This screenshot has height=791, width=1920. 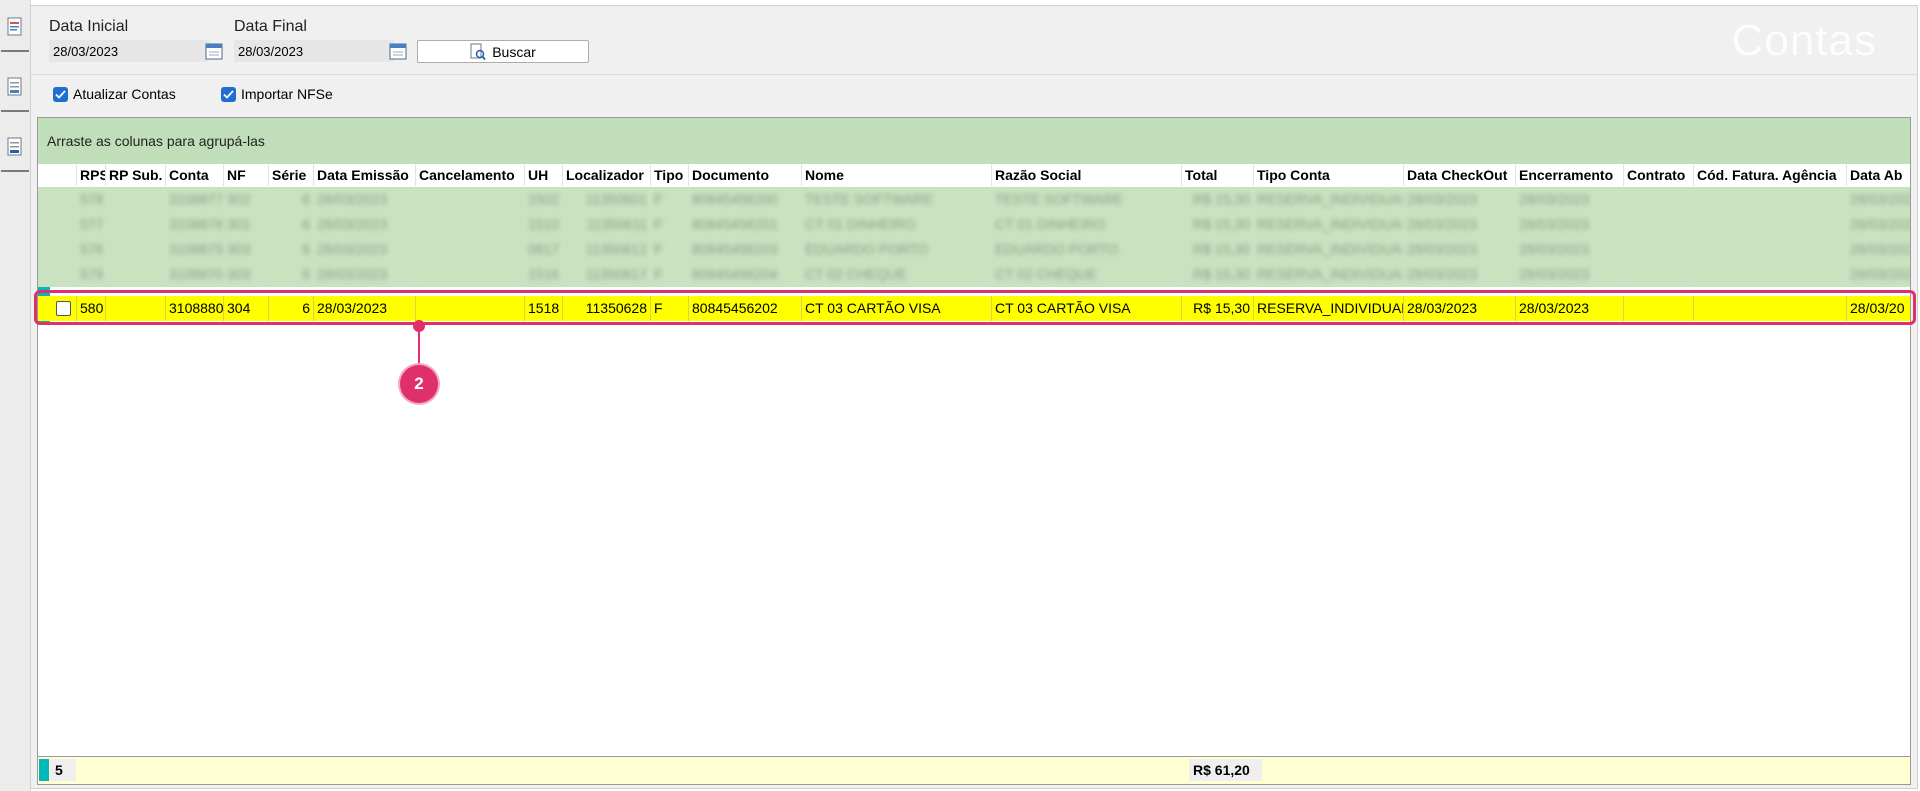 I want to click on cell-rps: 578, so click(x=90, y=199).